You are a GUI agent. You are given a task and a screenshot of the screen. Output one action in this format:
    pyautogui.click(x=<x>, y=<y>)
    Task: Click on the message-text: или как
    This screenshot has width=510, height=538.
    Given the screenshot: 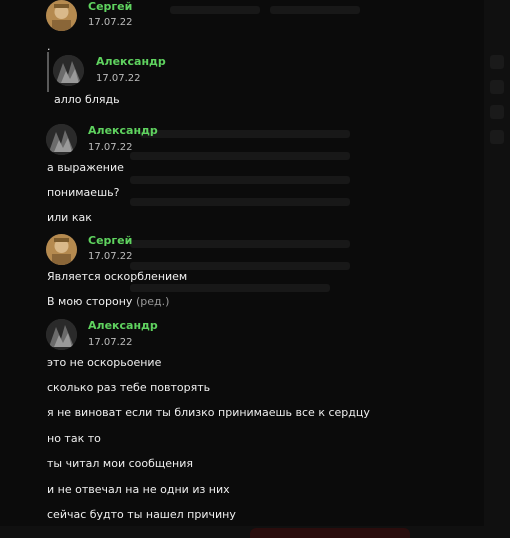 What is the action you would take?
    pyautogui.click(x=69, y=217)
    